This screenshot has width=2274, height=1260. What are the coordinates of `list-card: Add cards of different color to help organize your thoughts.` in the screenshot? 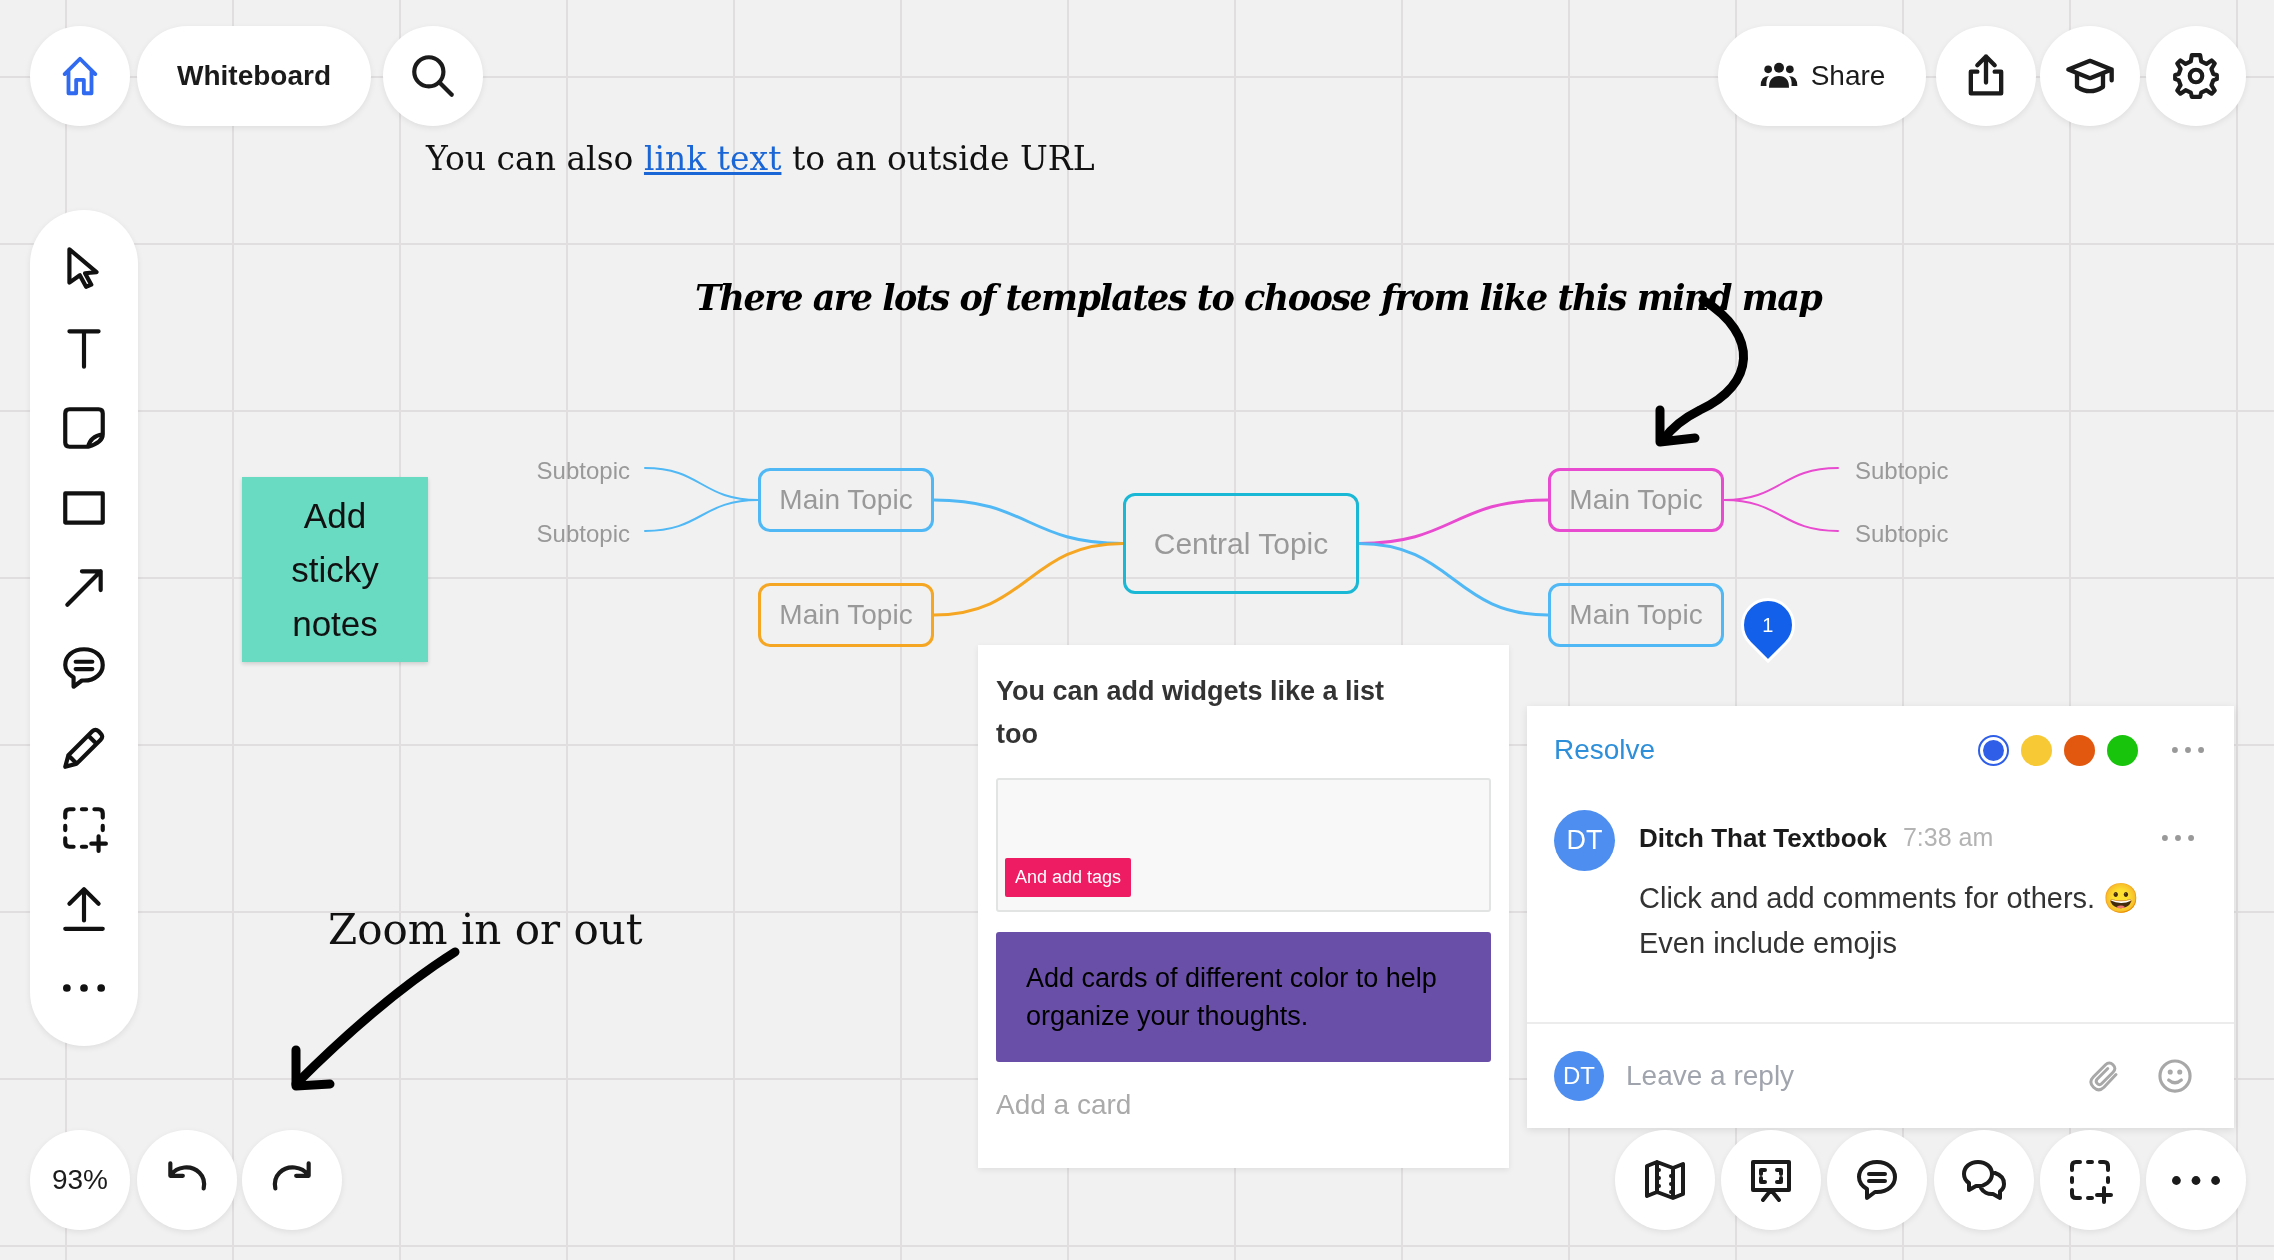 It's located at (1243, 997).